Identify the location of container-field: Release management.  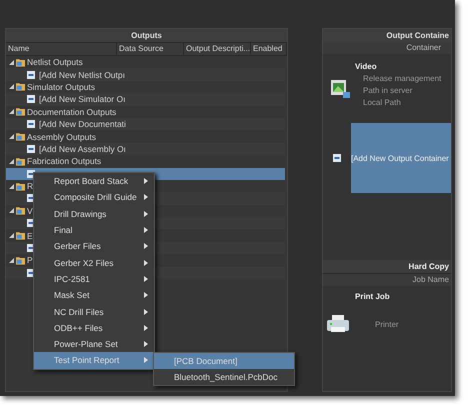
(402, 78).